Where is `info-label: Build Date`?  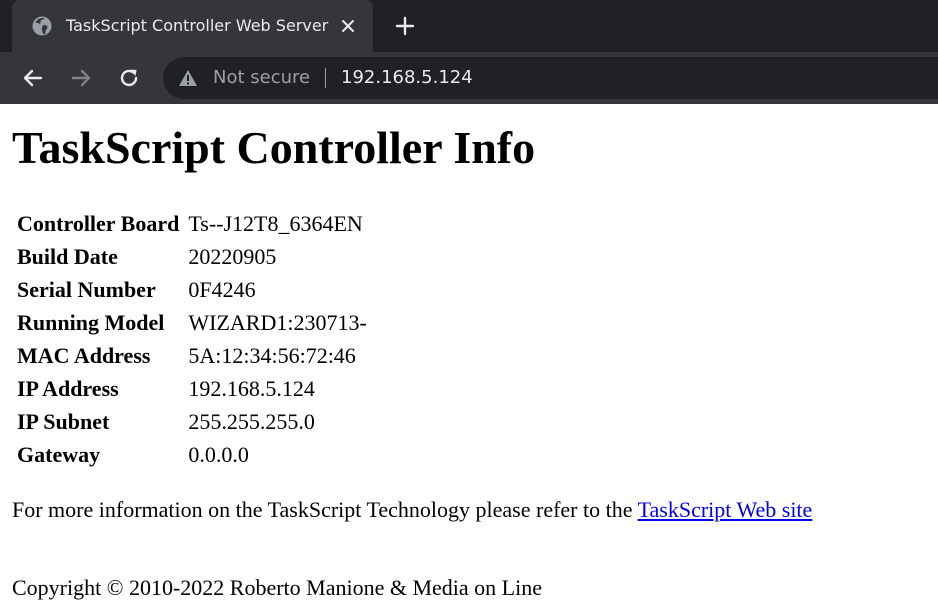 info-label: Build Date is located at coordinates (67, 256).